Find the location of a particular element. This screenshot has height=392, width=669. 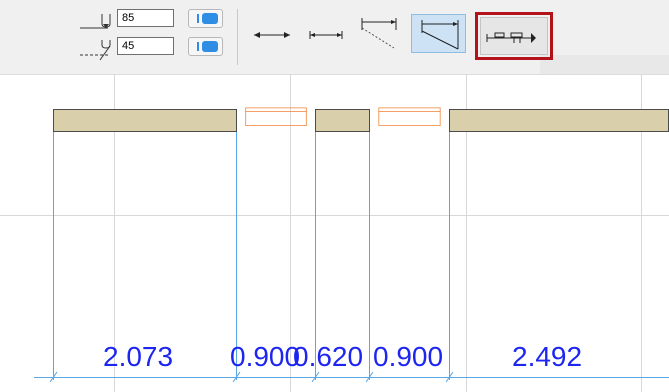

dimension-label: 2.492 is located at coordinates (547, 357).